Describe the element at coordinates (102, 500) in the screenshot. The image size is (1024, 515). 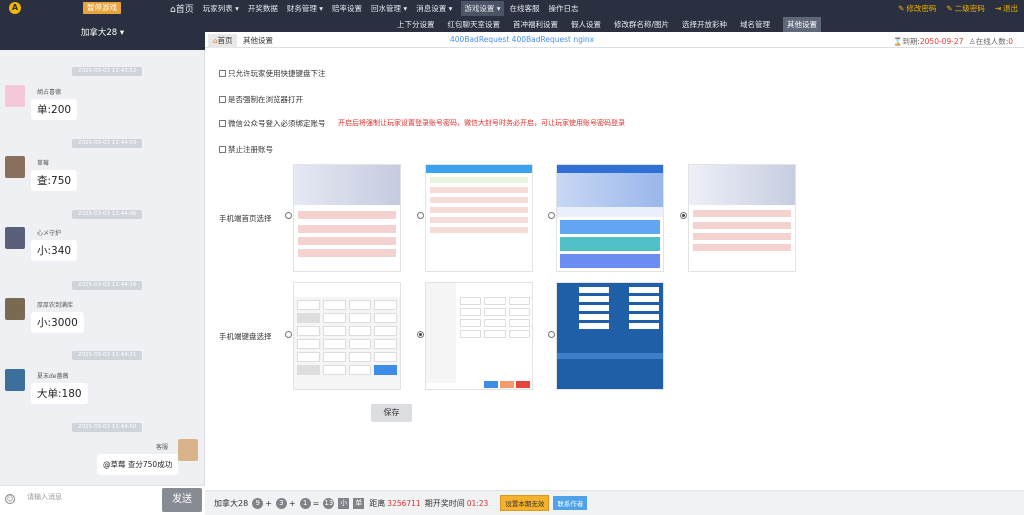
I see `chat-input-bar: ☺ 请输入消息 发送` at that location.